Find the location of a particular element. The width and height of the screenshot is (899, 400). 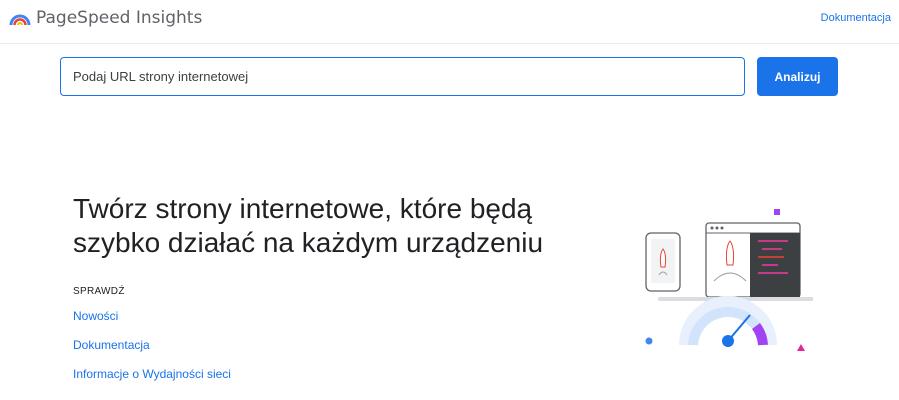

analyze-button: Analizuj is located at coordinates (797, 76).